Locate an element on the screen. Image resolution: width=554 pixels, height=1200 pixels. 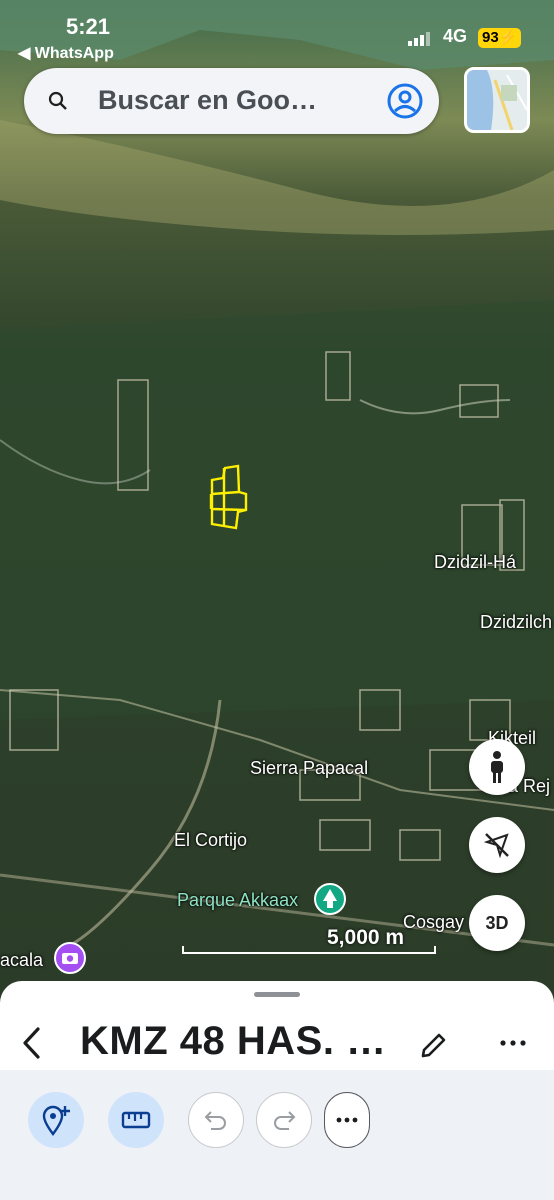
undo-button is located at coordinates (216, 1120).